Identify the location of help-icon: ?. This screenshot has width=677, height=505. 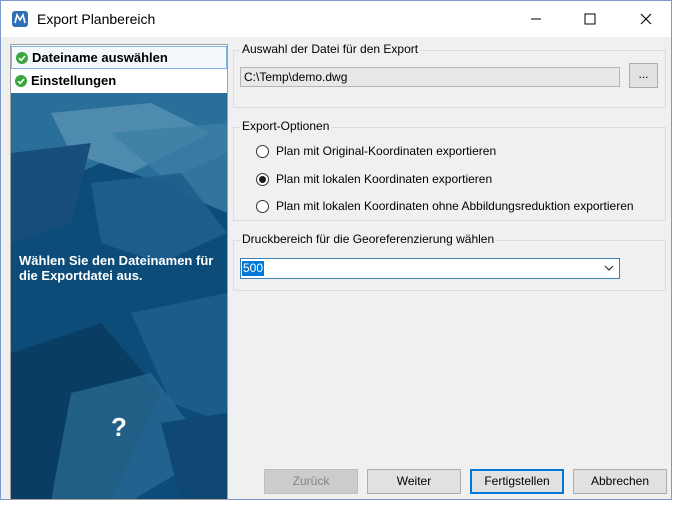
(119, 427).